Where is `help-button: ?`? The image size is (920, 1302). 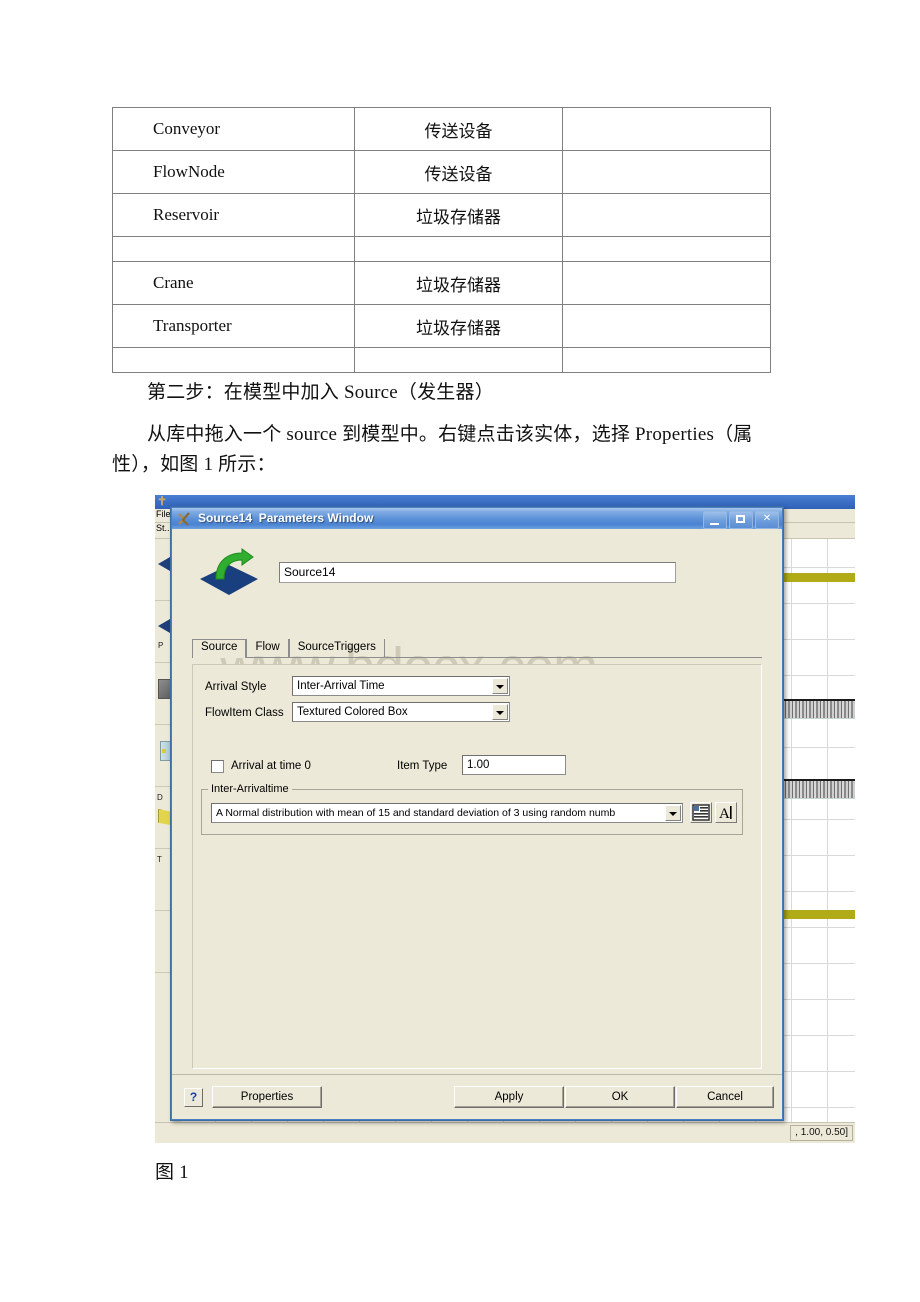
help-button: ? is located at coordinates (193, 1097).